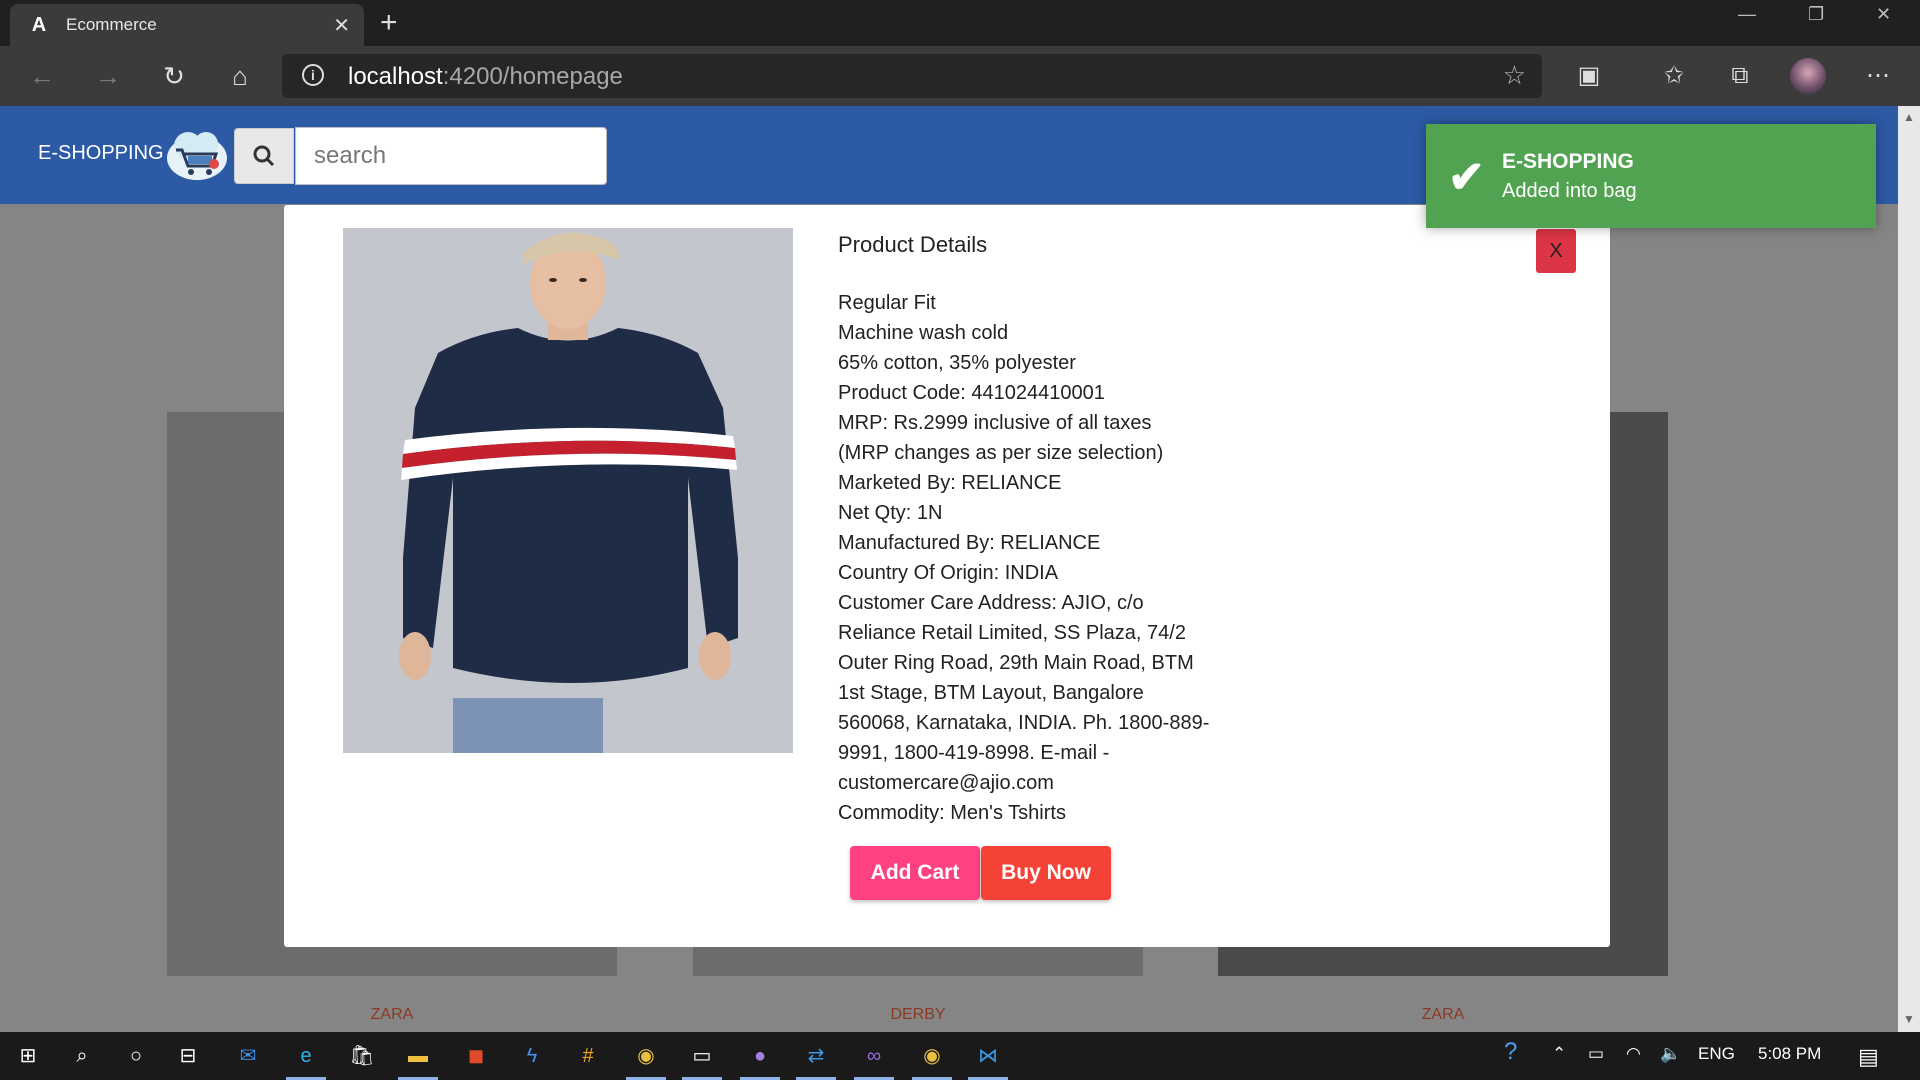 The image size is (1920, 1080). Describe the element at coordinates (306, 1060) in the screenshot. I see `edge-icon: e` at that location.